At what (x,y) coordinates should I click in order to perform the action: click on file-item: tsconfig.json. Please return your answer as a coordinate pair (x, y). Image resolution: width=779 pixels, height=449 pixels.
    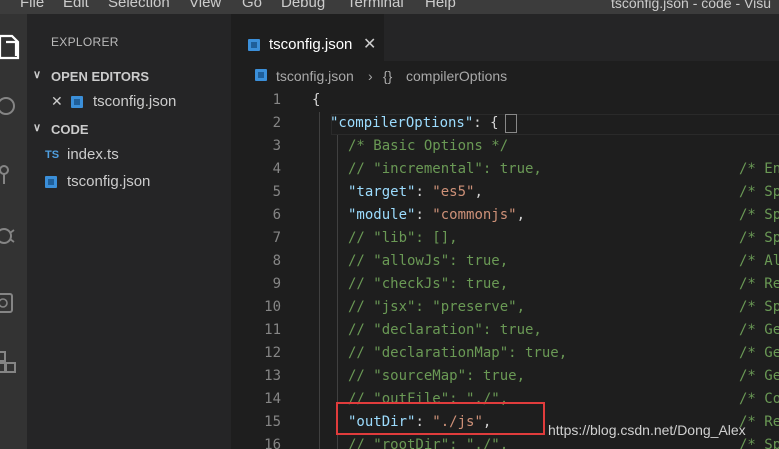
    Looking at the image, I should click on (129, 182).